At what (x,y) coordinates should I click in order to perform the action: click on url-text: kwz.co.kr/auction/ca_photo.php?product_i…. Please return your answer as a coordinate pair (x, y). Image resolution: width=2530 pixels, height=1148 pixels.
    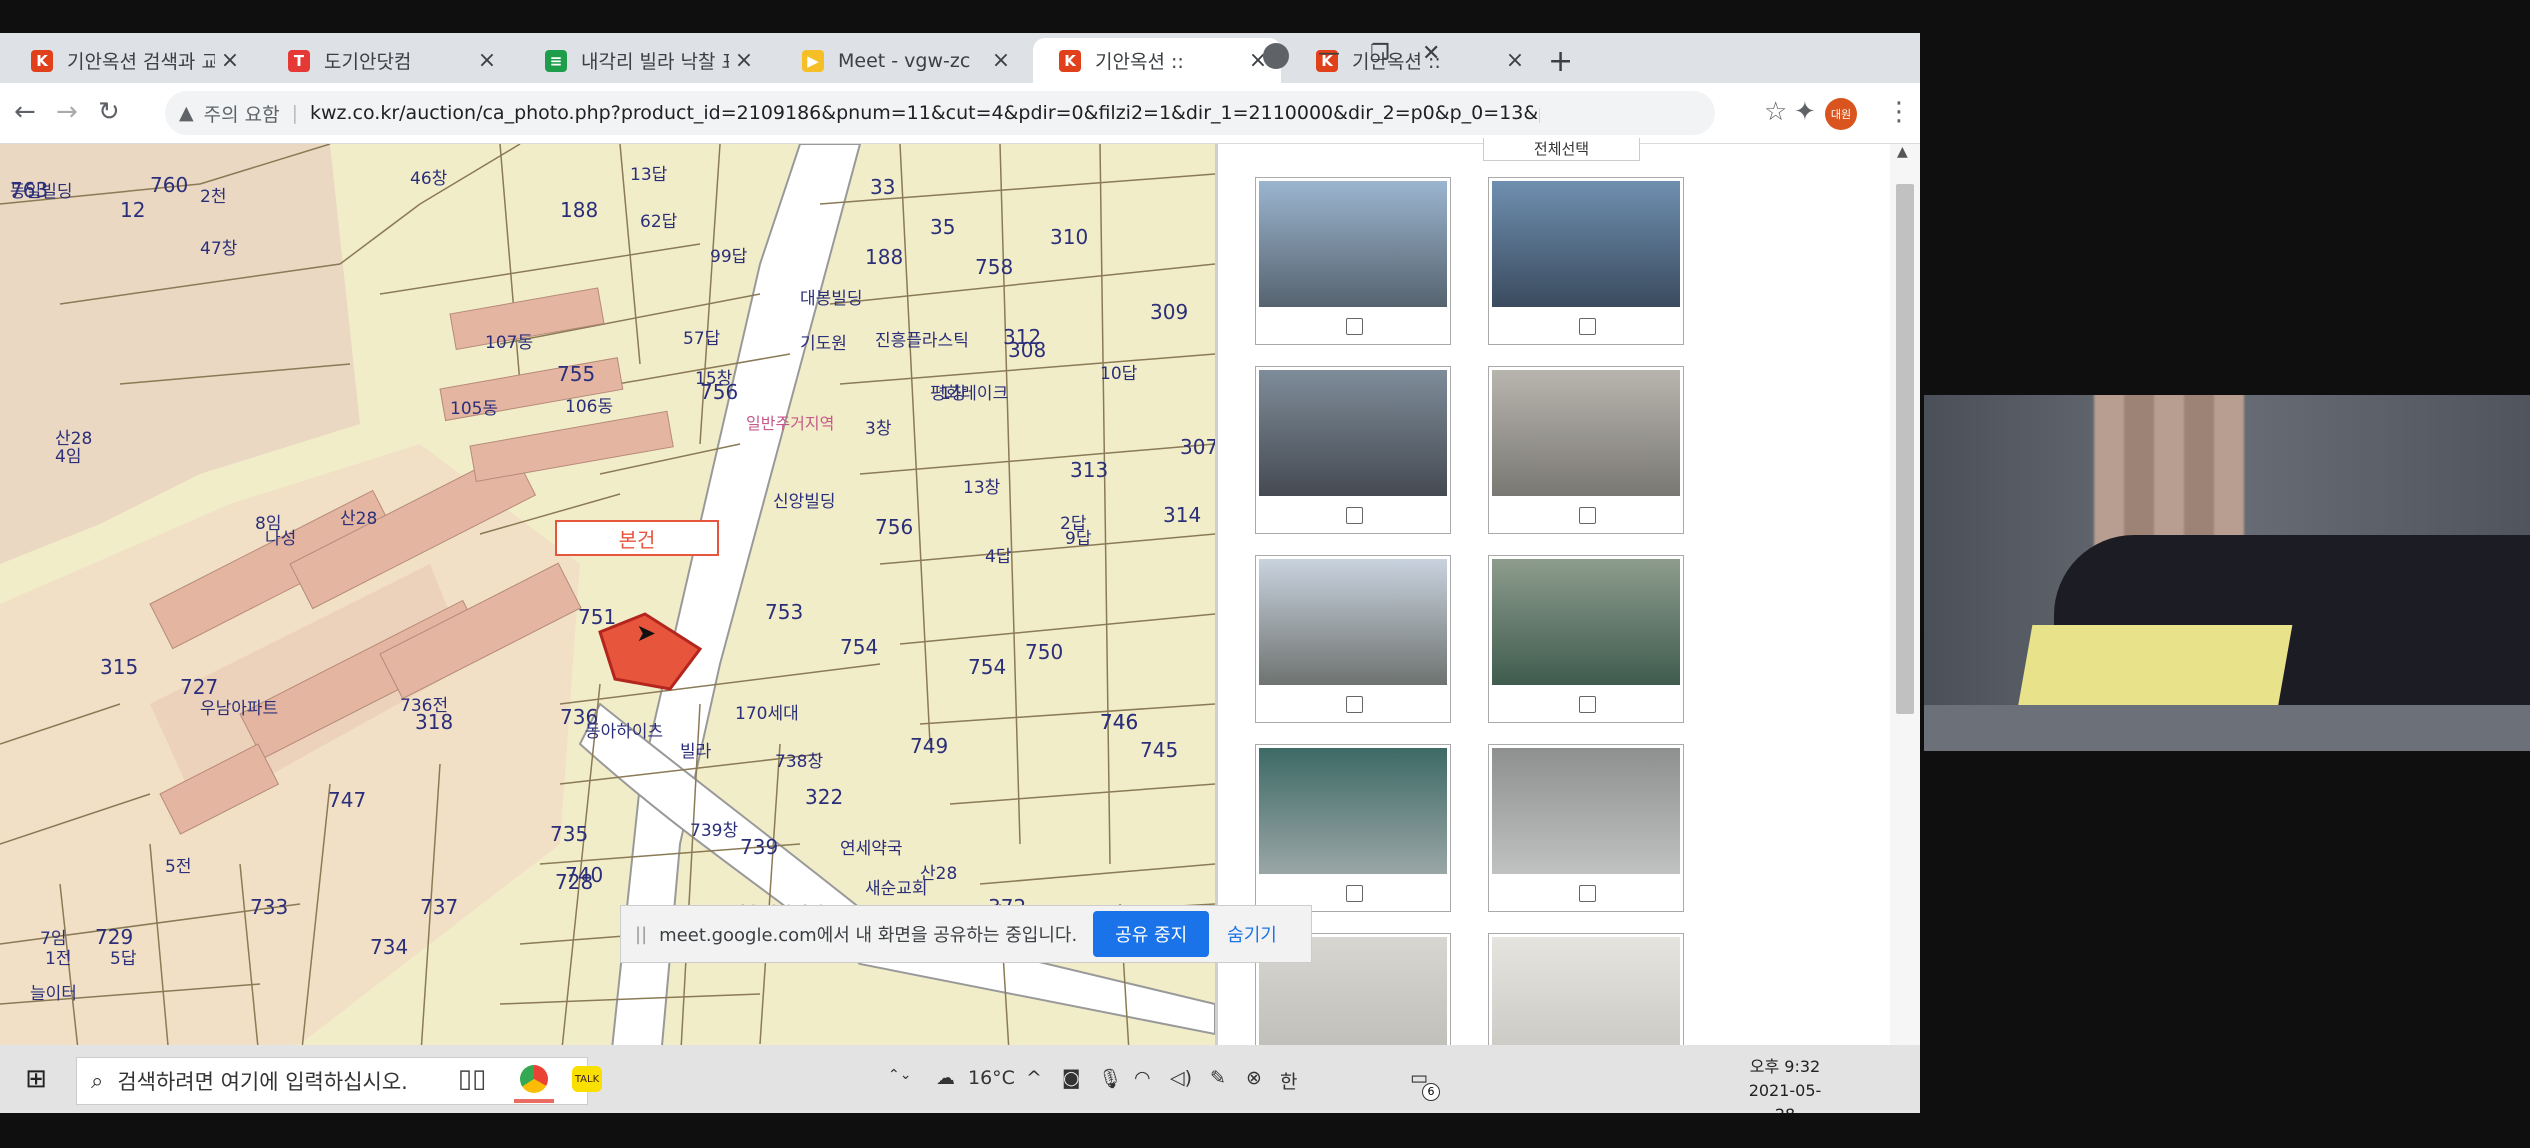
    Looking at the image, I should click on (925, 113).